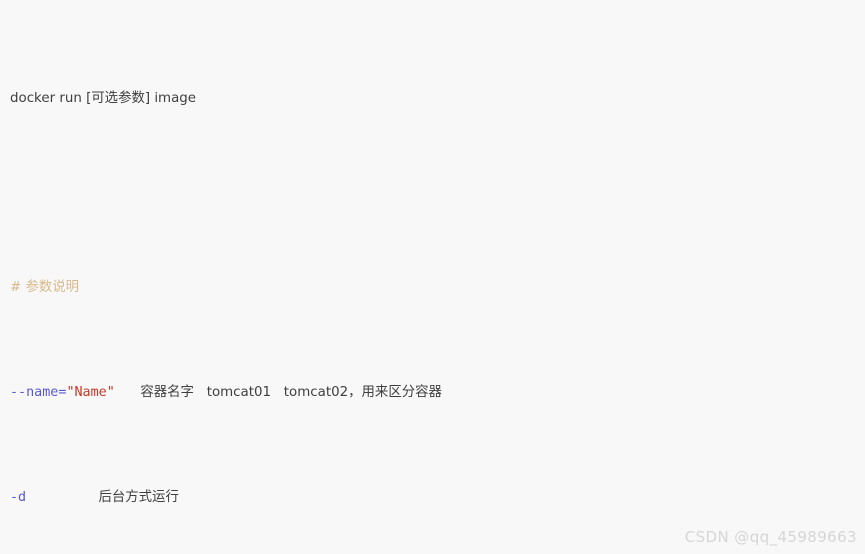 This screenshot has width=865, height=554. Describe the element at coordinates (770, 537) in the screenshot. I see `csdn-watermark: CSDN @qq_45989663` at that location.